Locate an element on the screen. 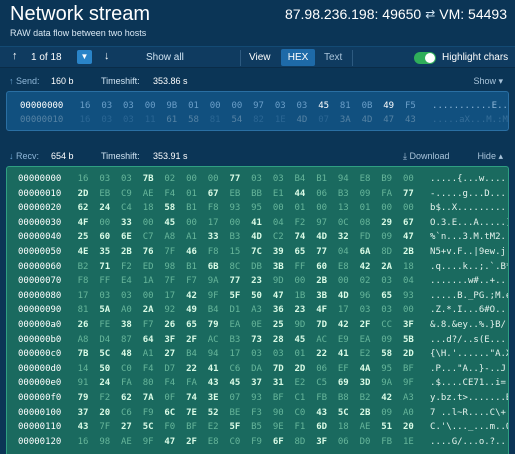 This screenshot has height=454, width=515. hide-button: Hide ▴ is located at coordinates (490, 156).